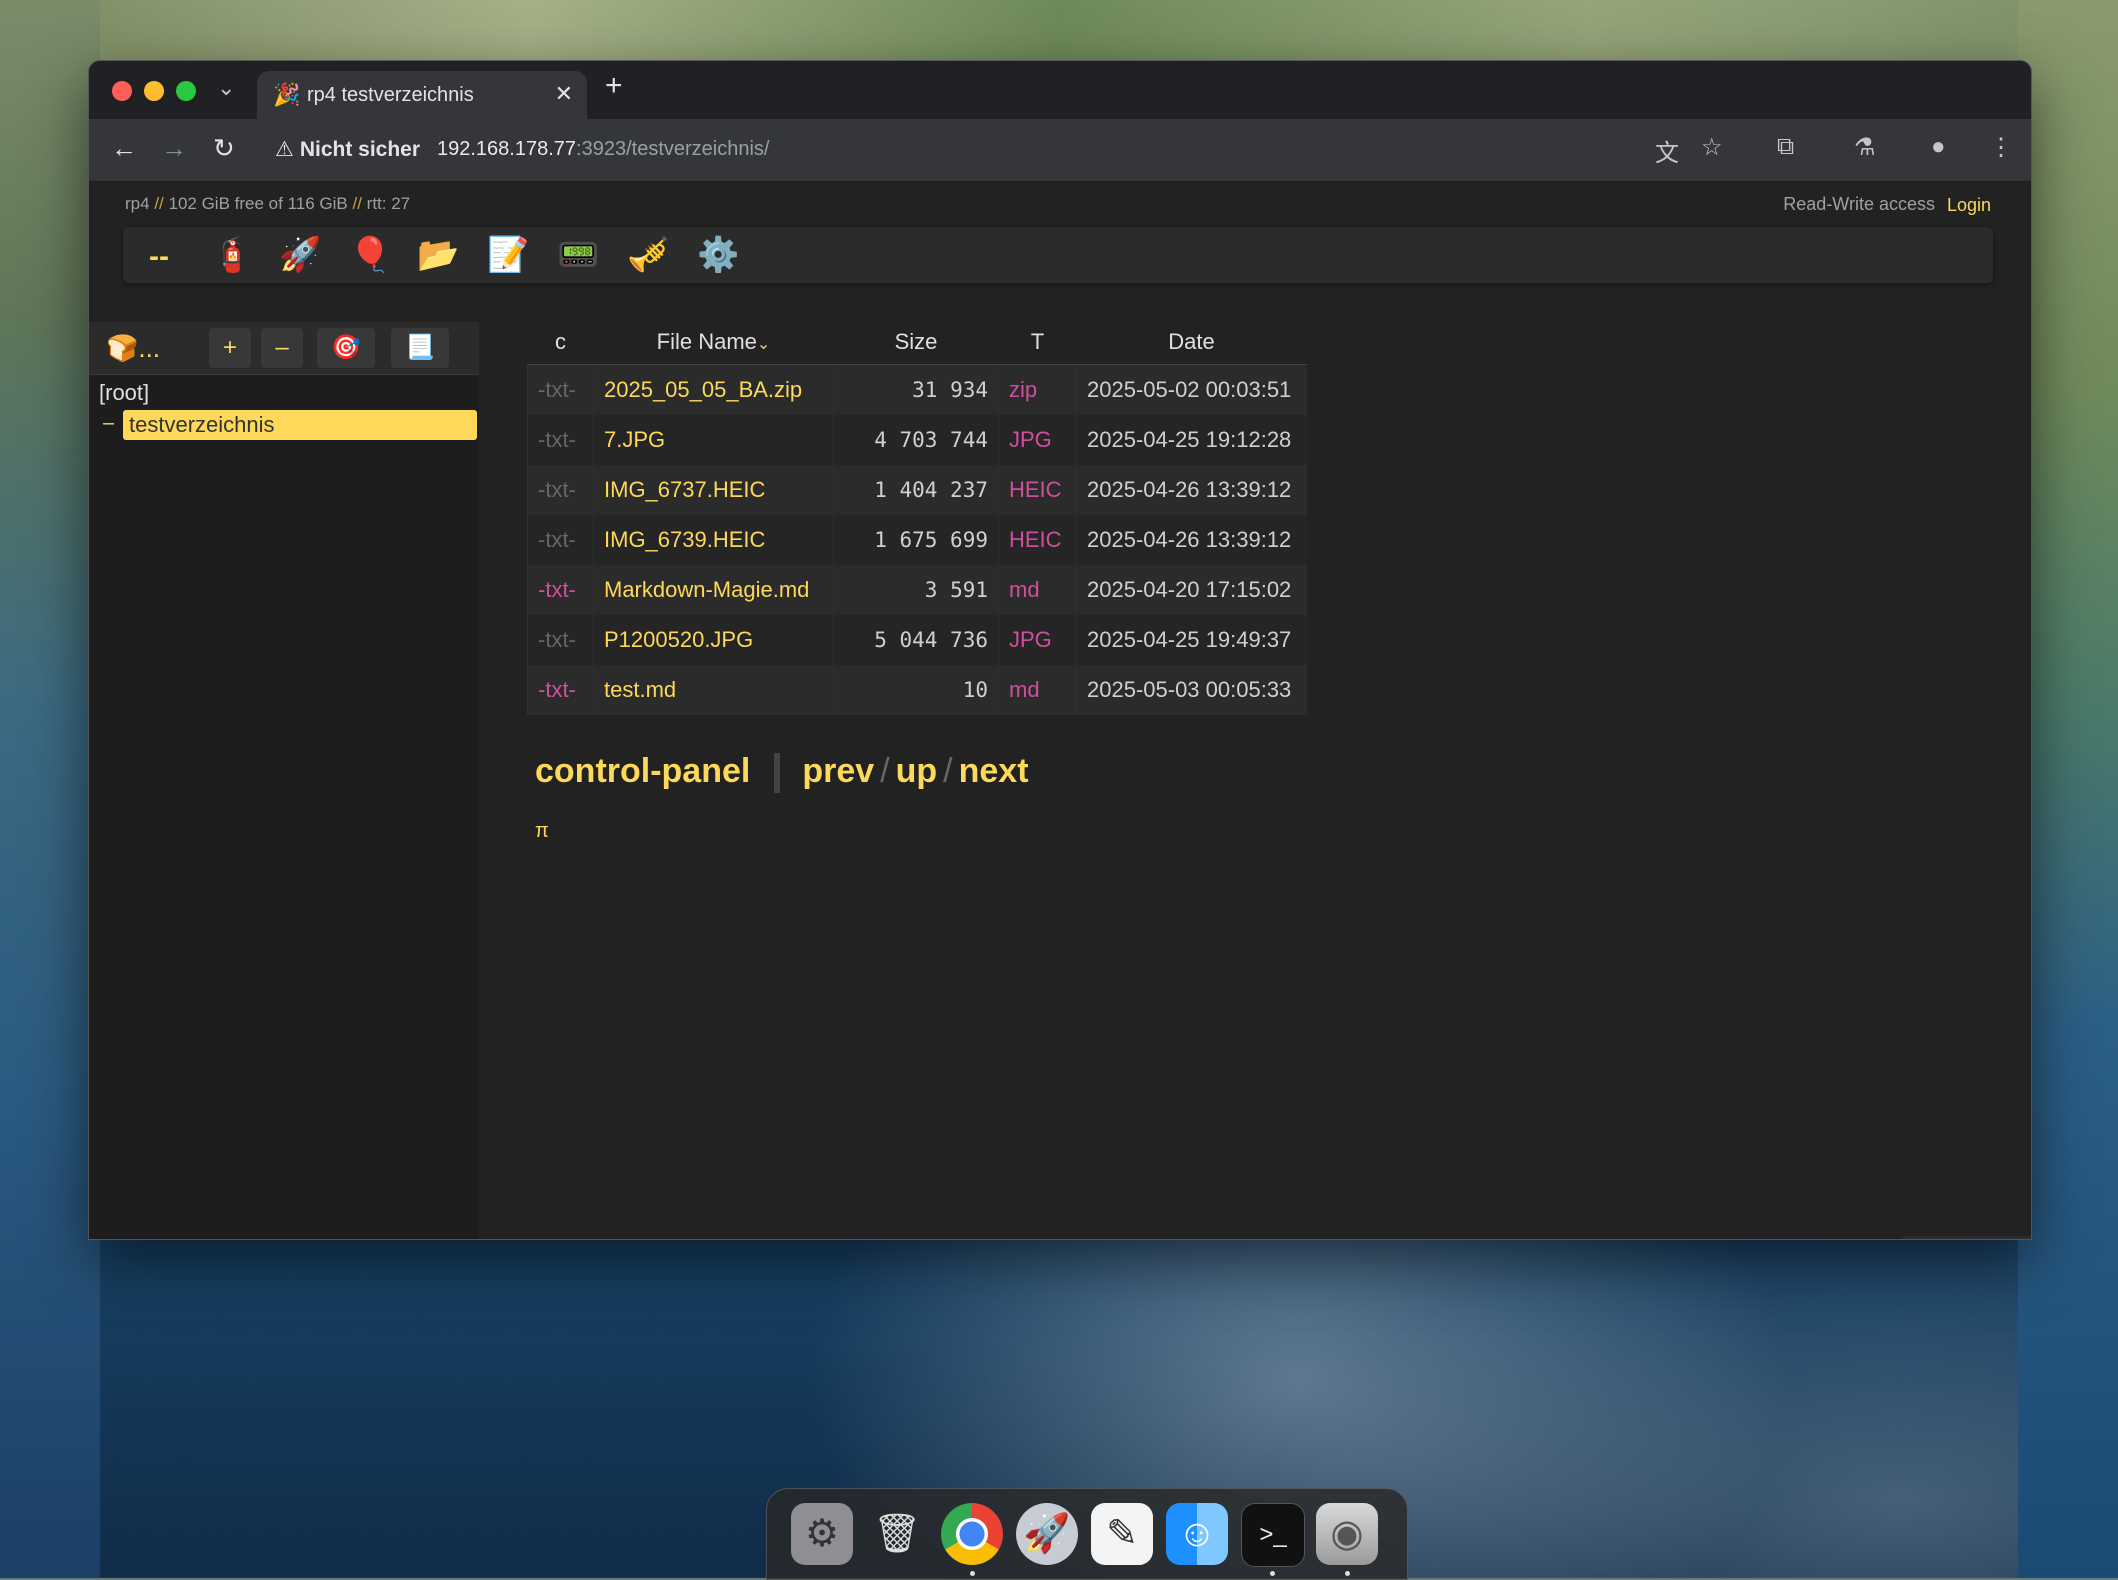 This screenshot has width=2118, height=1580. What do you see at coordinates (2001, 147) in the screenshot?
I see `menu-kebab-icon: ⋮` at bounding box center [2001, 147].